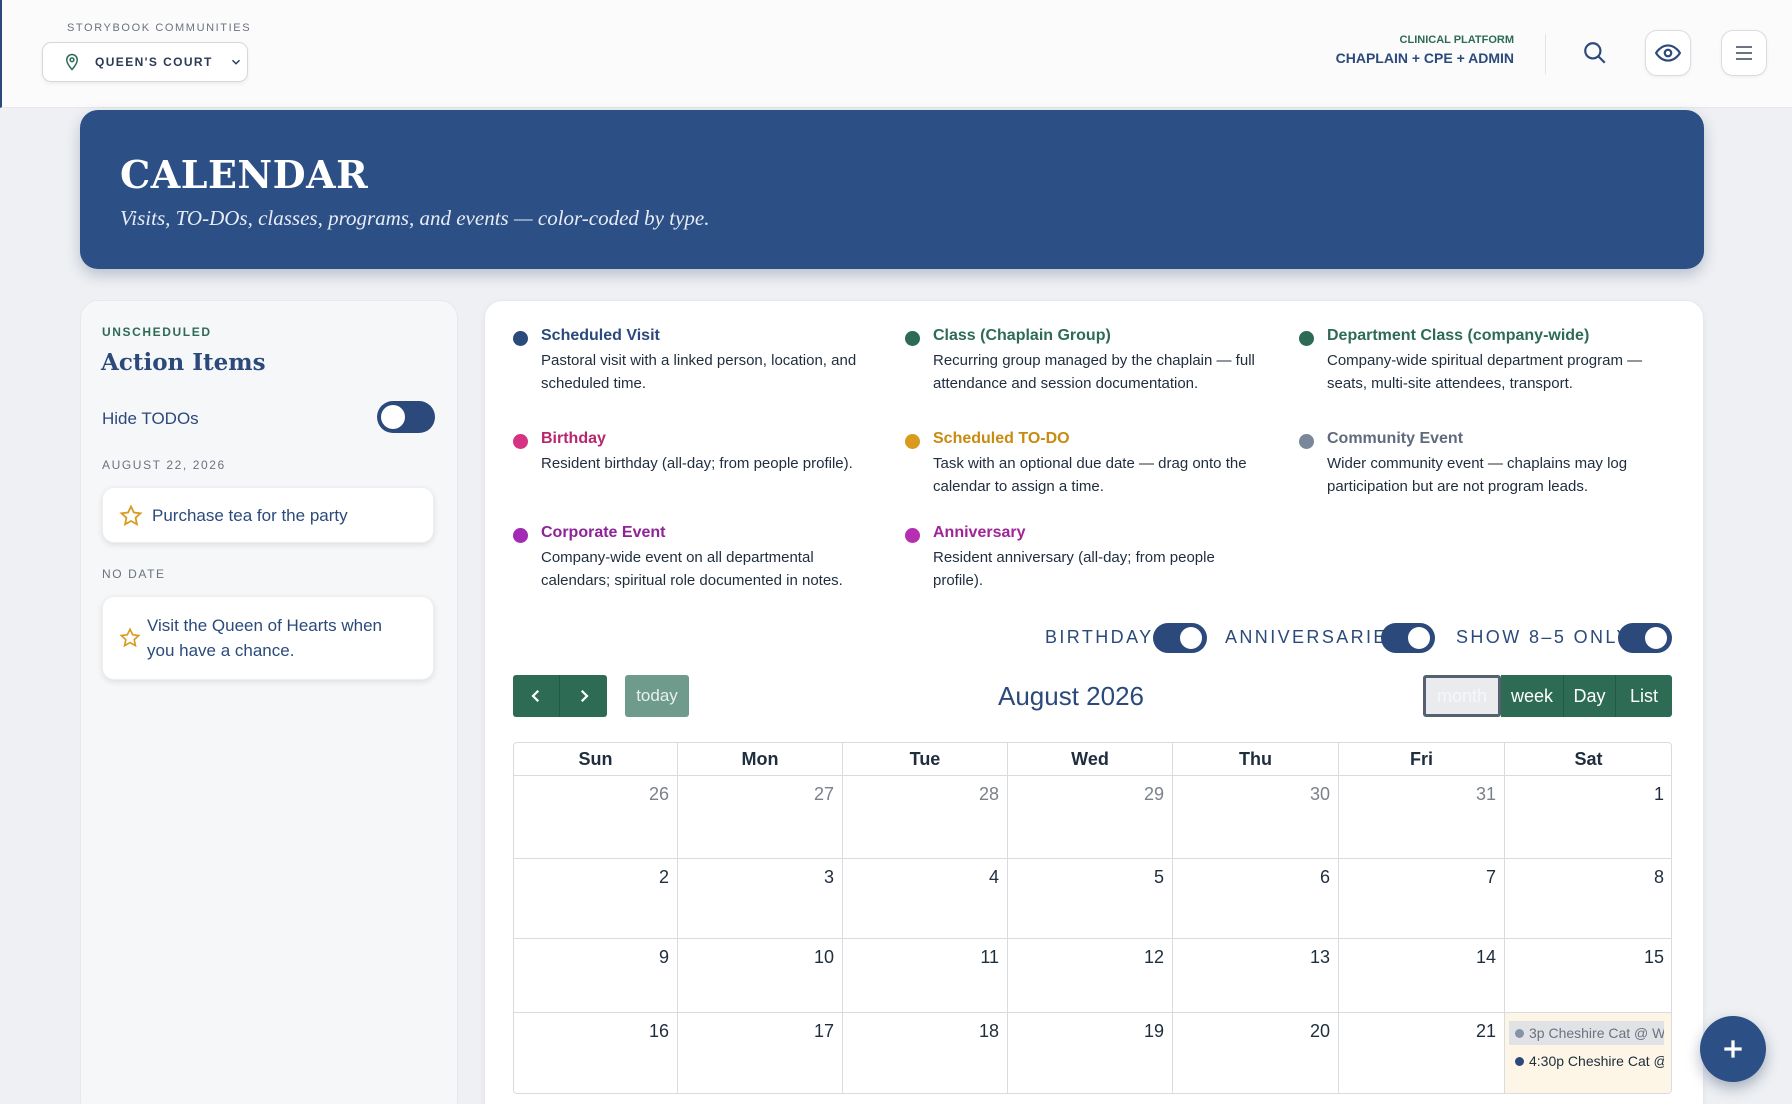 The width and height of the screenshot is (1792, 1104). I want to click on birthdays-label: BIRTHDAYS, so click(1106, 637).